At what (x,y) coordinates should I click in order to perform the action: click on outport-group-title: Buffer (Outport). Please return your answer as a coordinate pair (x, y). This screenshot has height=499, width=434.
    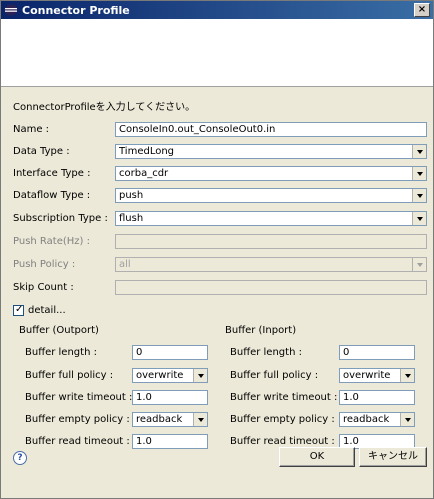
    Looking at the image, I should click on (59, 330).